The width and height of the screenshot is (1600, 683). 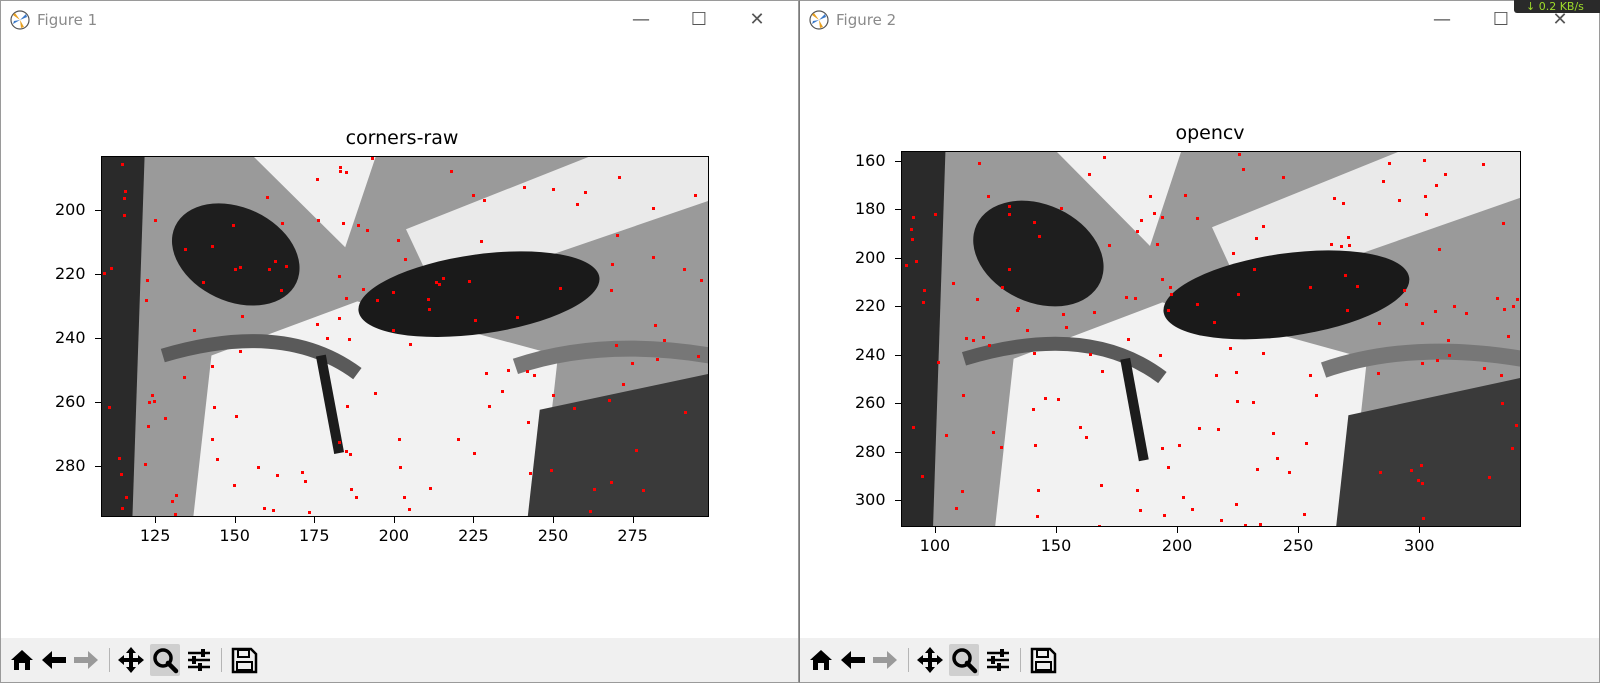 I want to click on x-tick-label: 200, so click(x=394, y=535).